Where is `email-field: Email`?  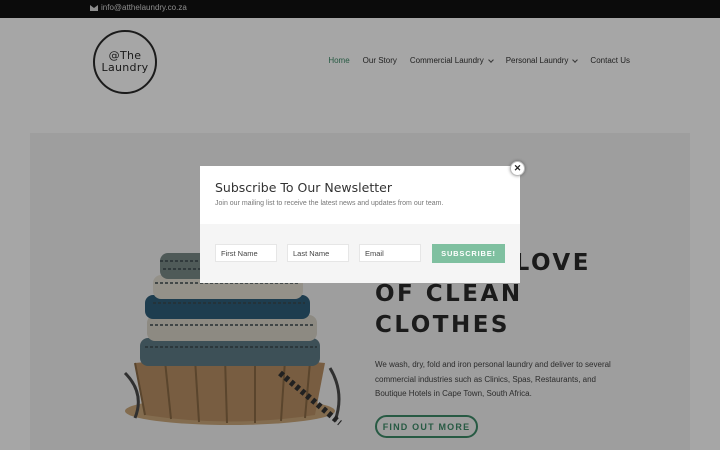 email-field: Email is located at coordinates (390, 253).